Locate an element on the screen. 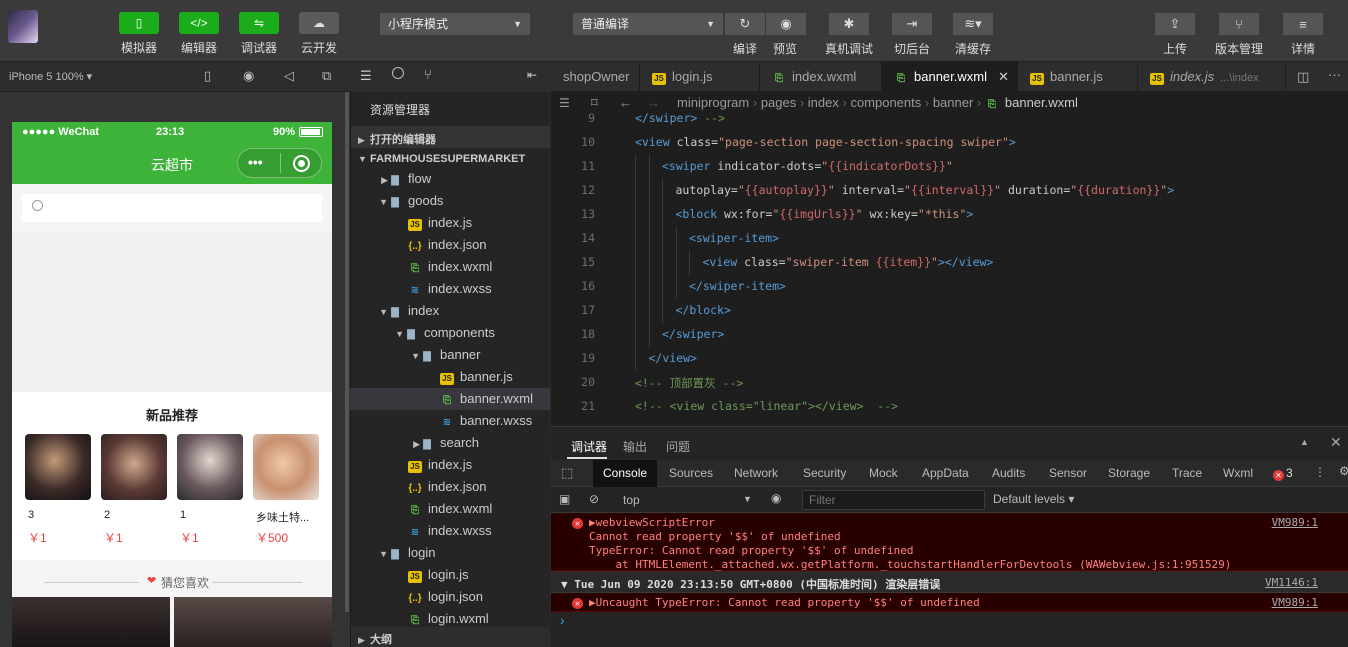 Image resolution: width=1348 pixels, height=647 pixels. version-manage-button: ⑂ is located at coordinates (1239, 24).